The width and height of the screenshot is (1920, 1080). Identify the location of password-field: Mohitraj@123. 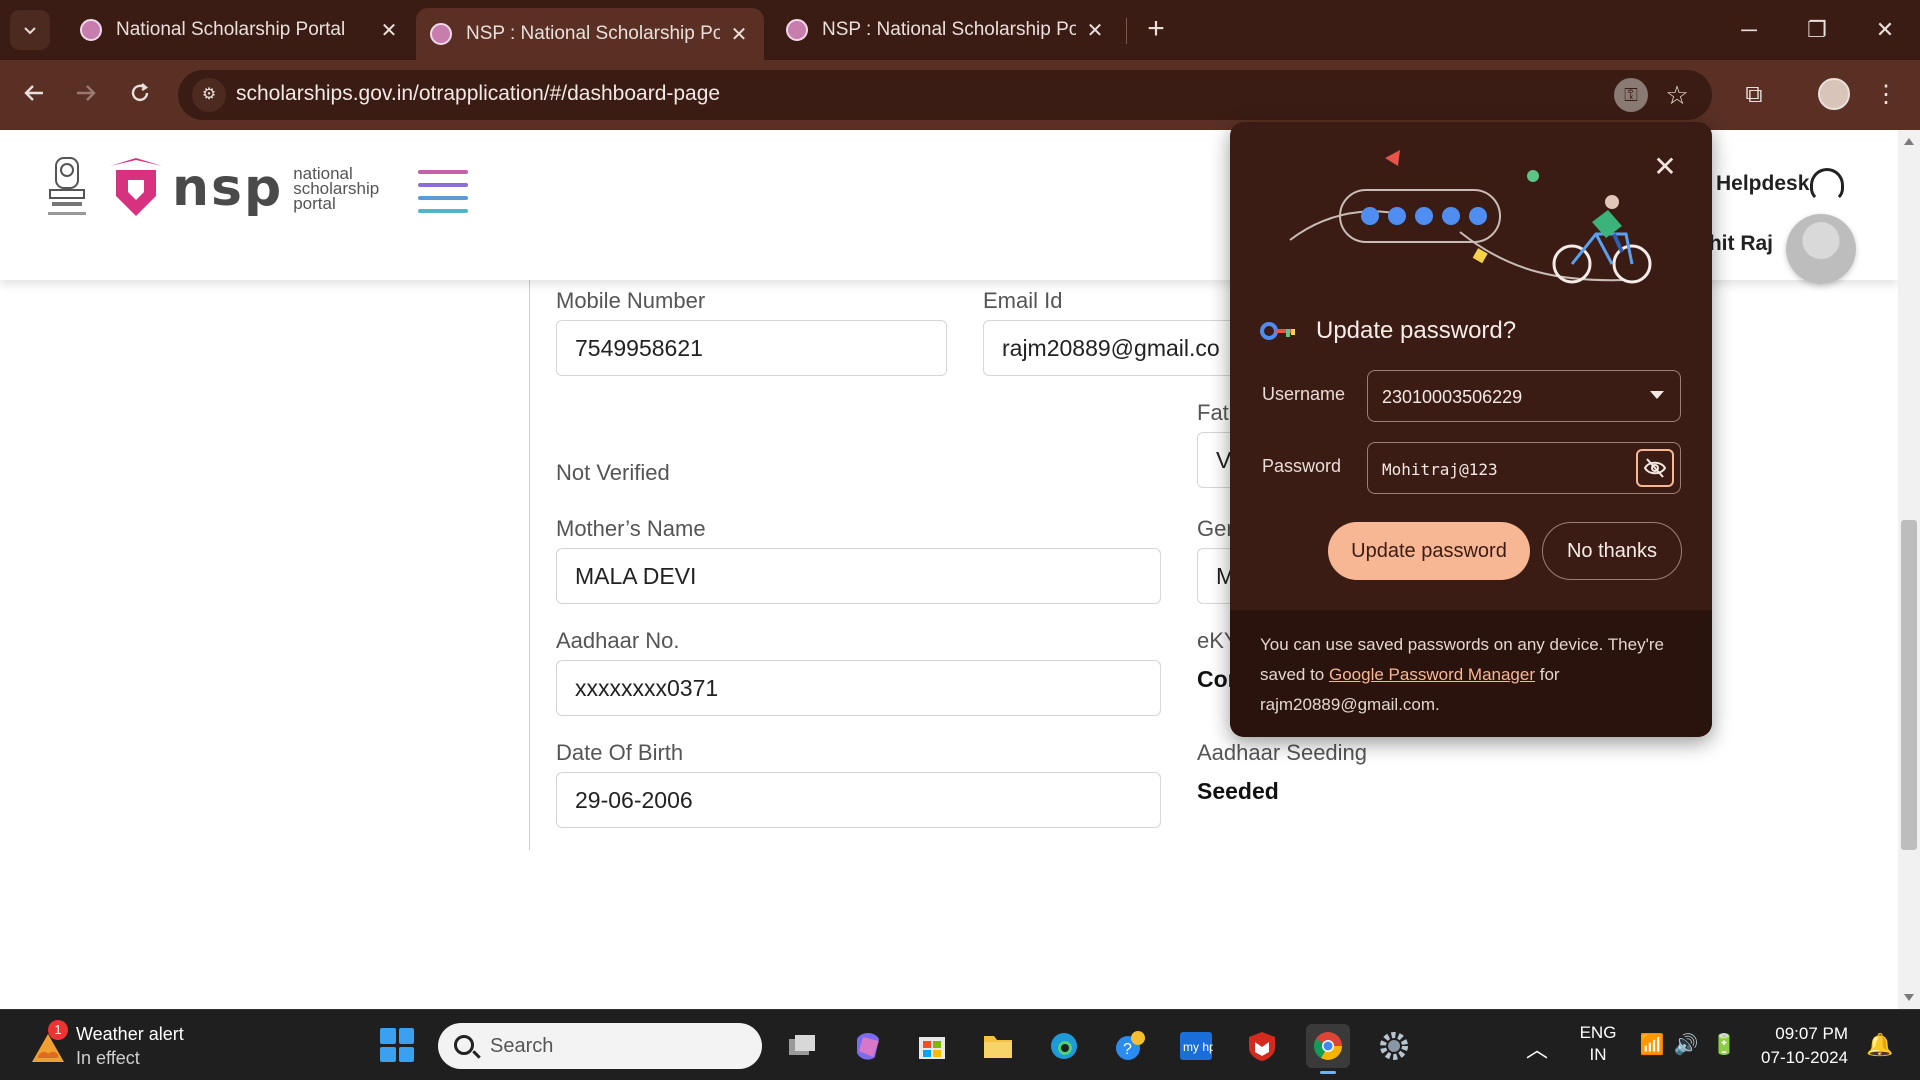
(1524, 468).